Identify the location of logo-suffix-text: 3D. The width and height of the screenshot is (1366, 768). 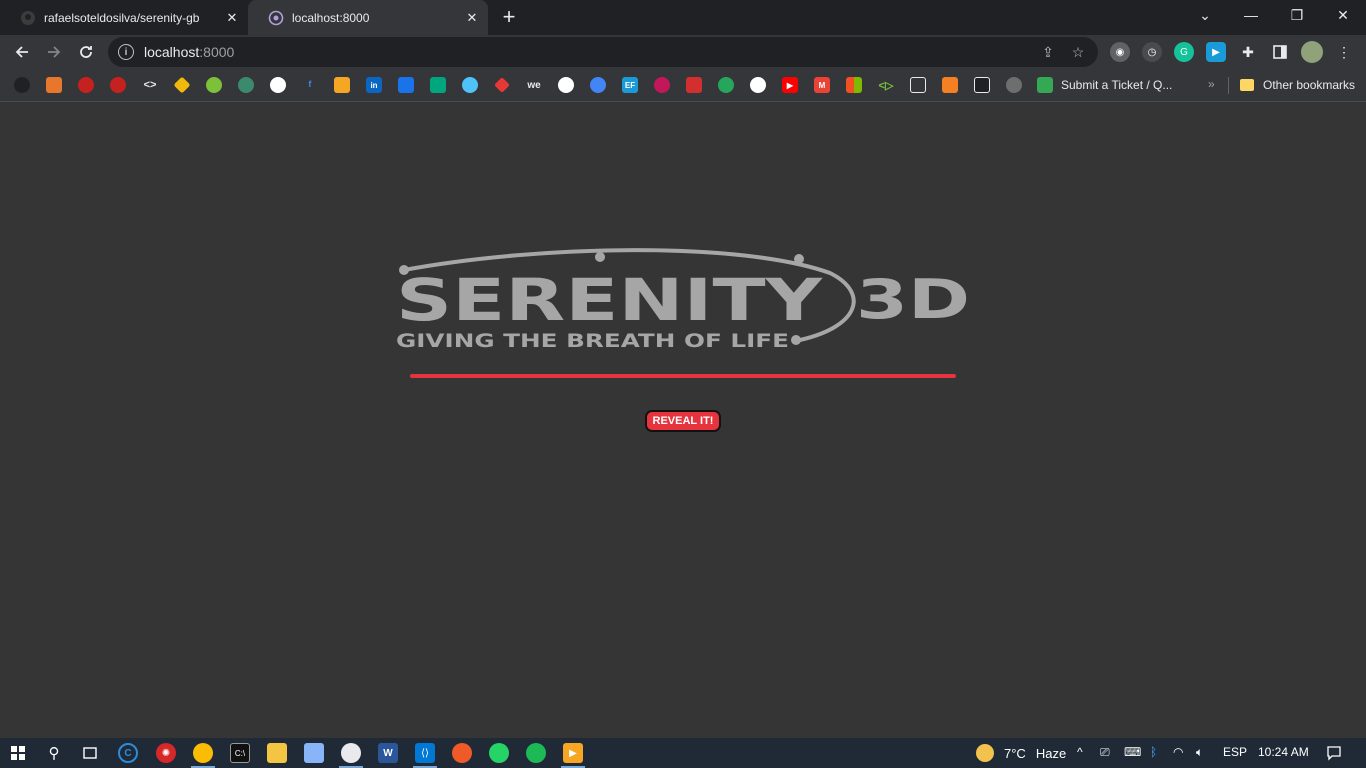
(913, 299).